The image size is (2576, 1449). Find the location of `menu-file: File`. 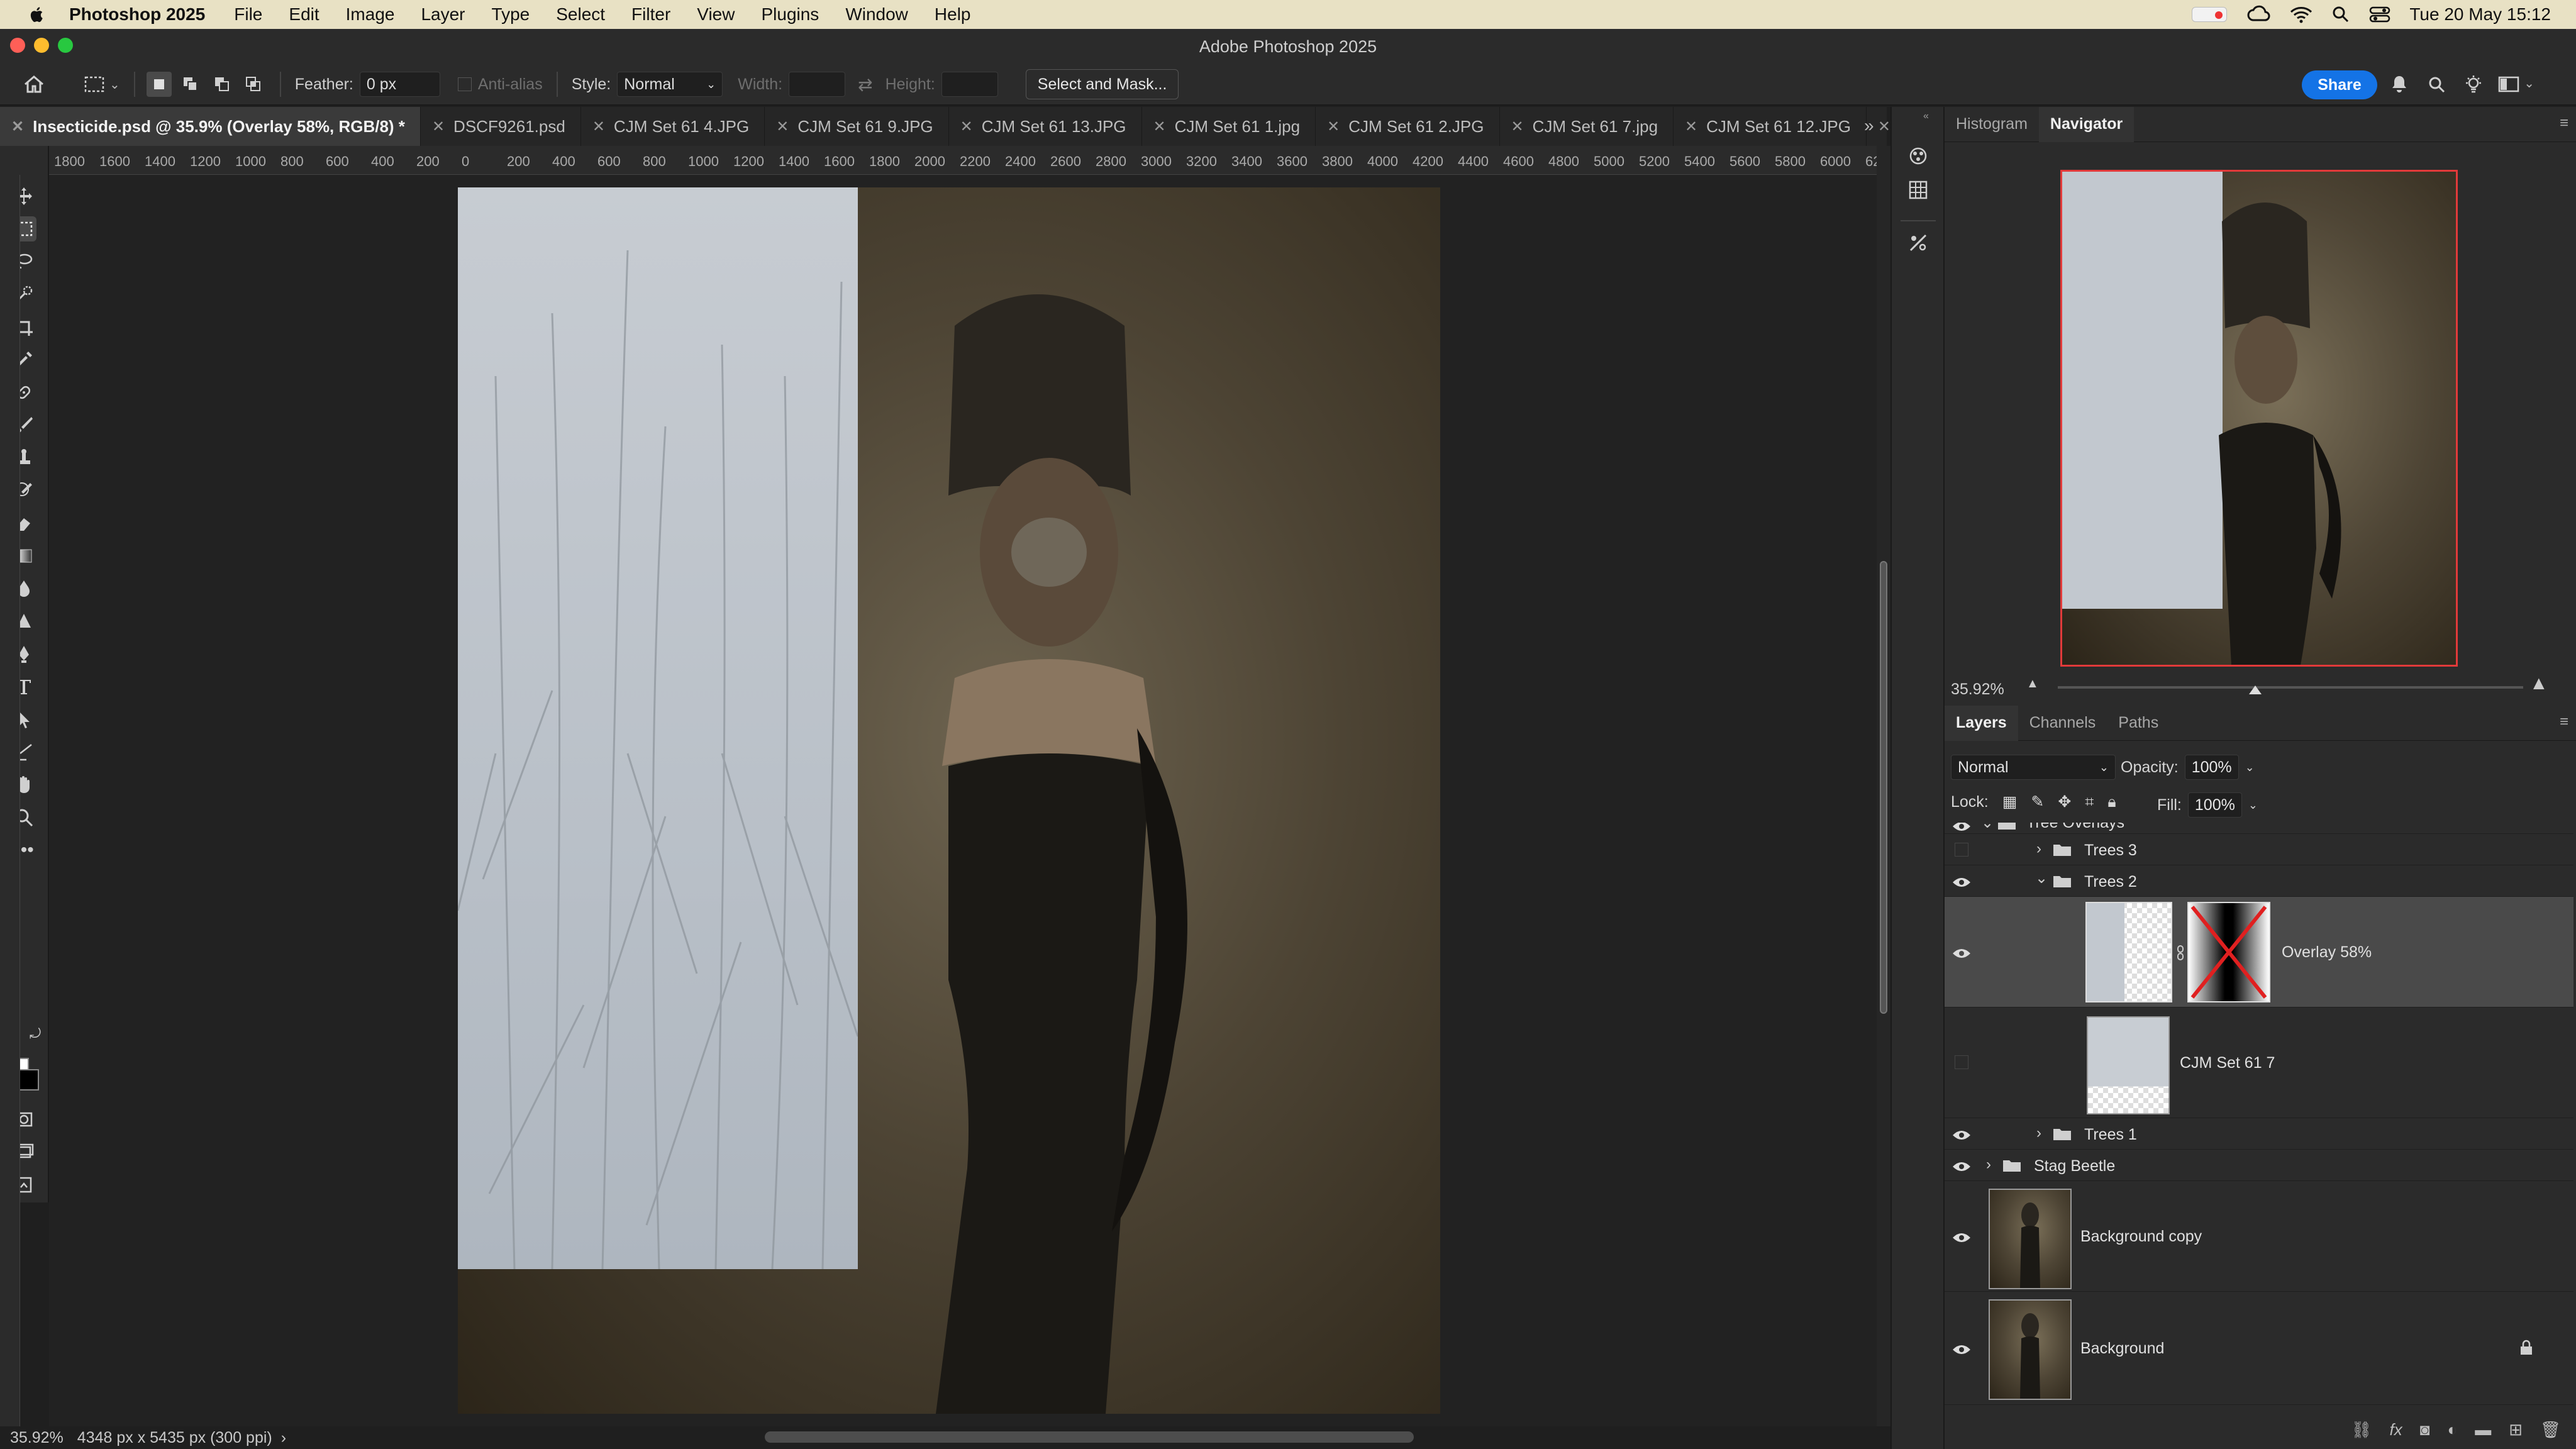

menu-file: File is located at coordinates (248, 14).